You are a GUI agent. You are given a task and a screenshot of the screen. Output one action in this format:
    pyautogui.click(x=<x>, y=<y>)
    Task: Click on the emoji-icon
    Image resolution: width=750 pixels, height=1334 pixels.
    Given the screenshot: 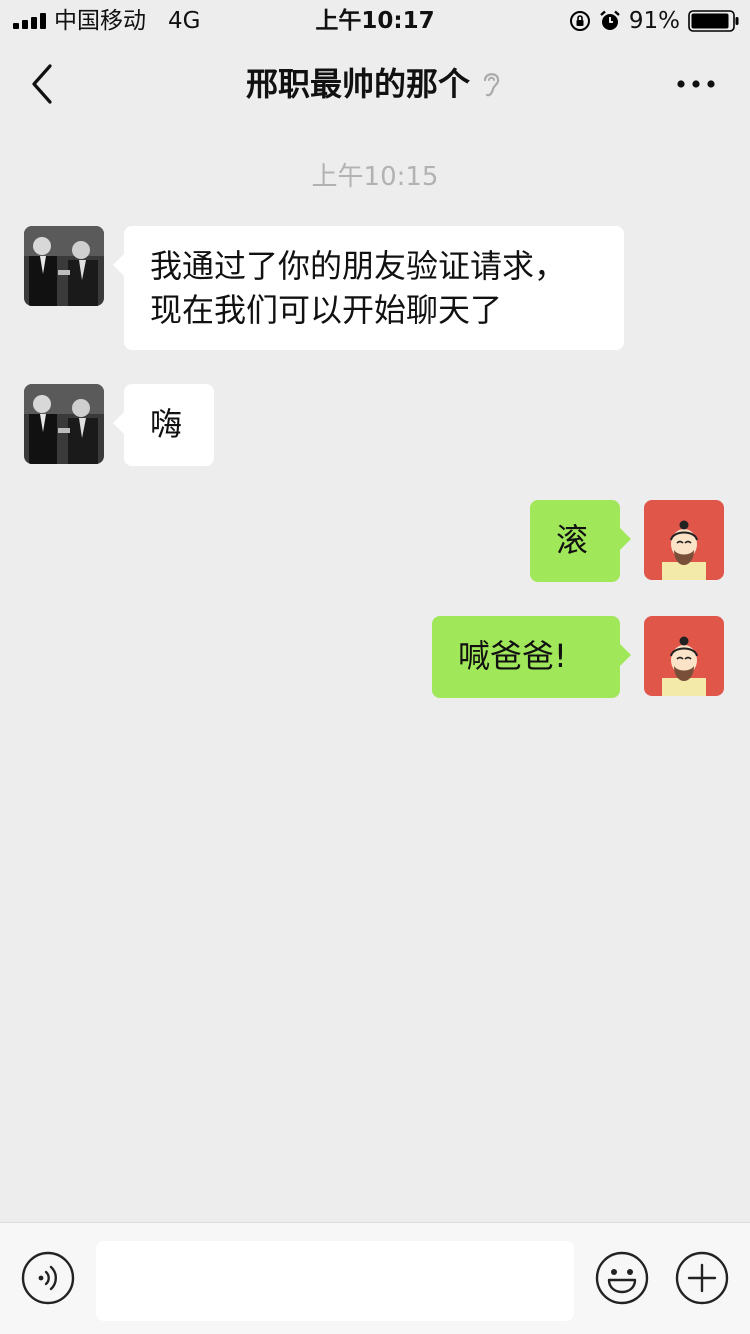 What is the action you would take?
    pyautogui.click(x=622, y=1278)
    